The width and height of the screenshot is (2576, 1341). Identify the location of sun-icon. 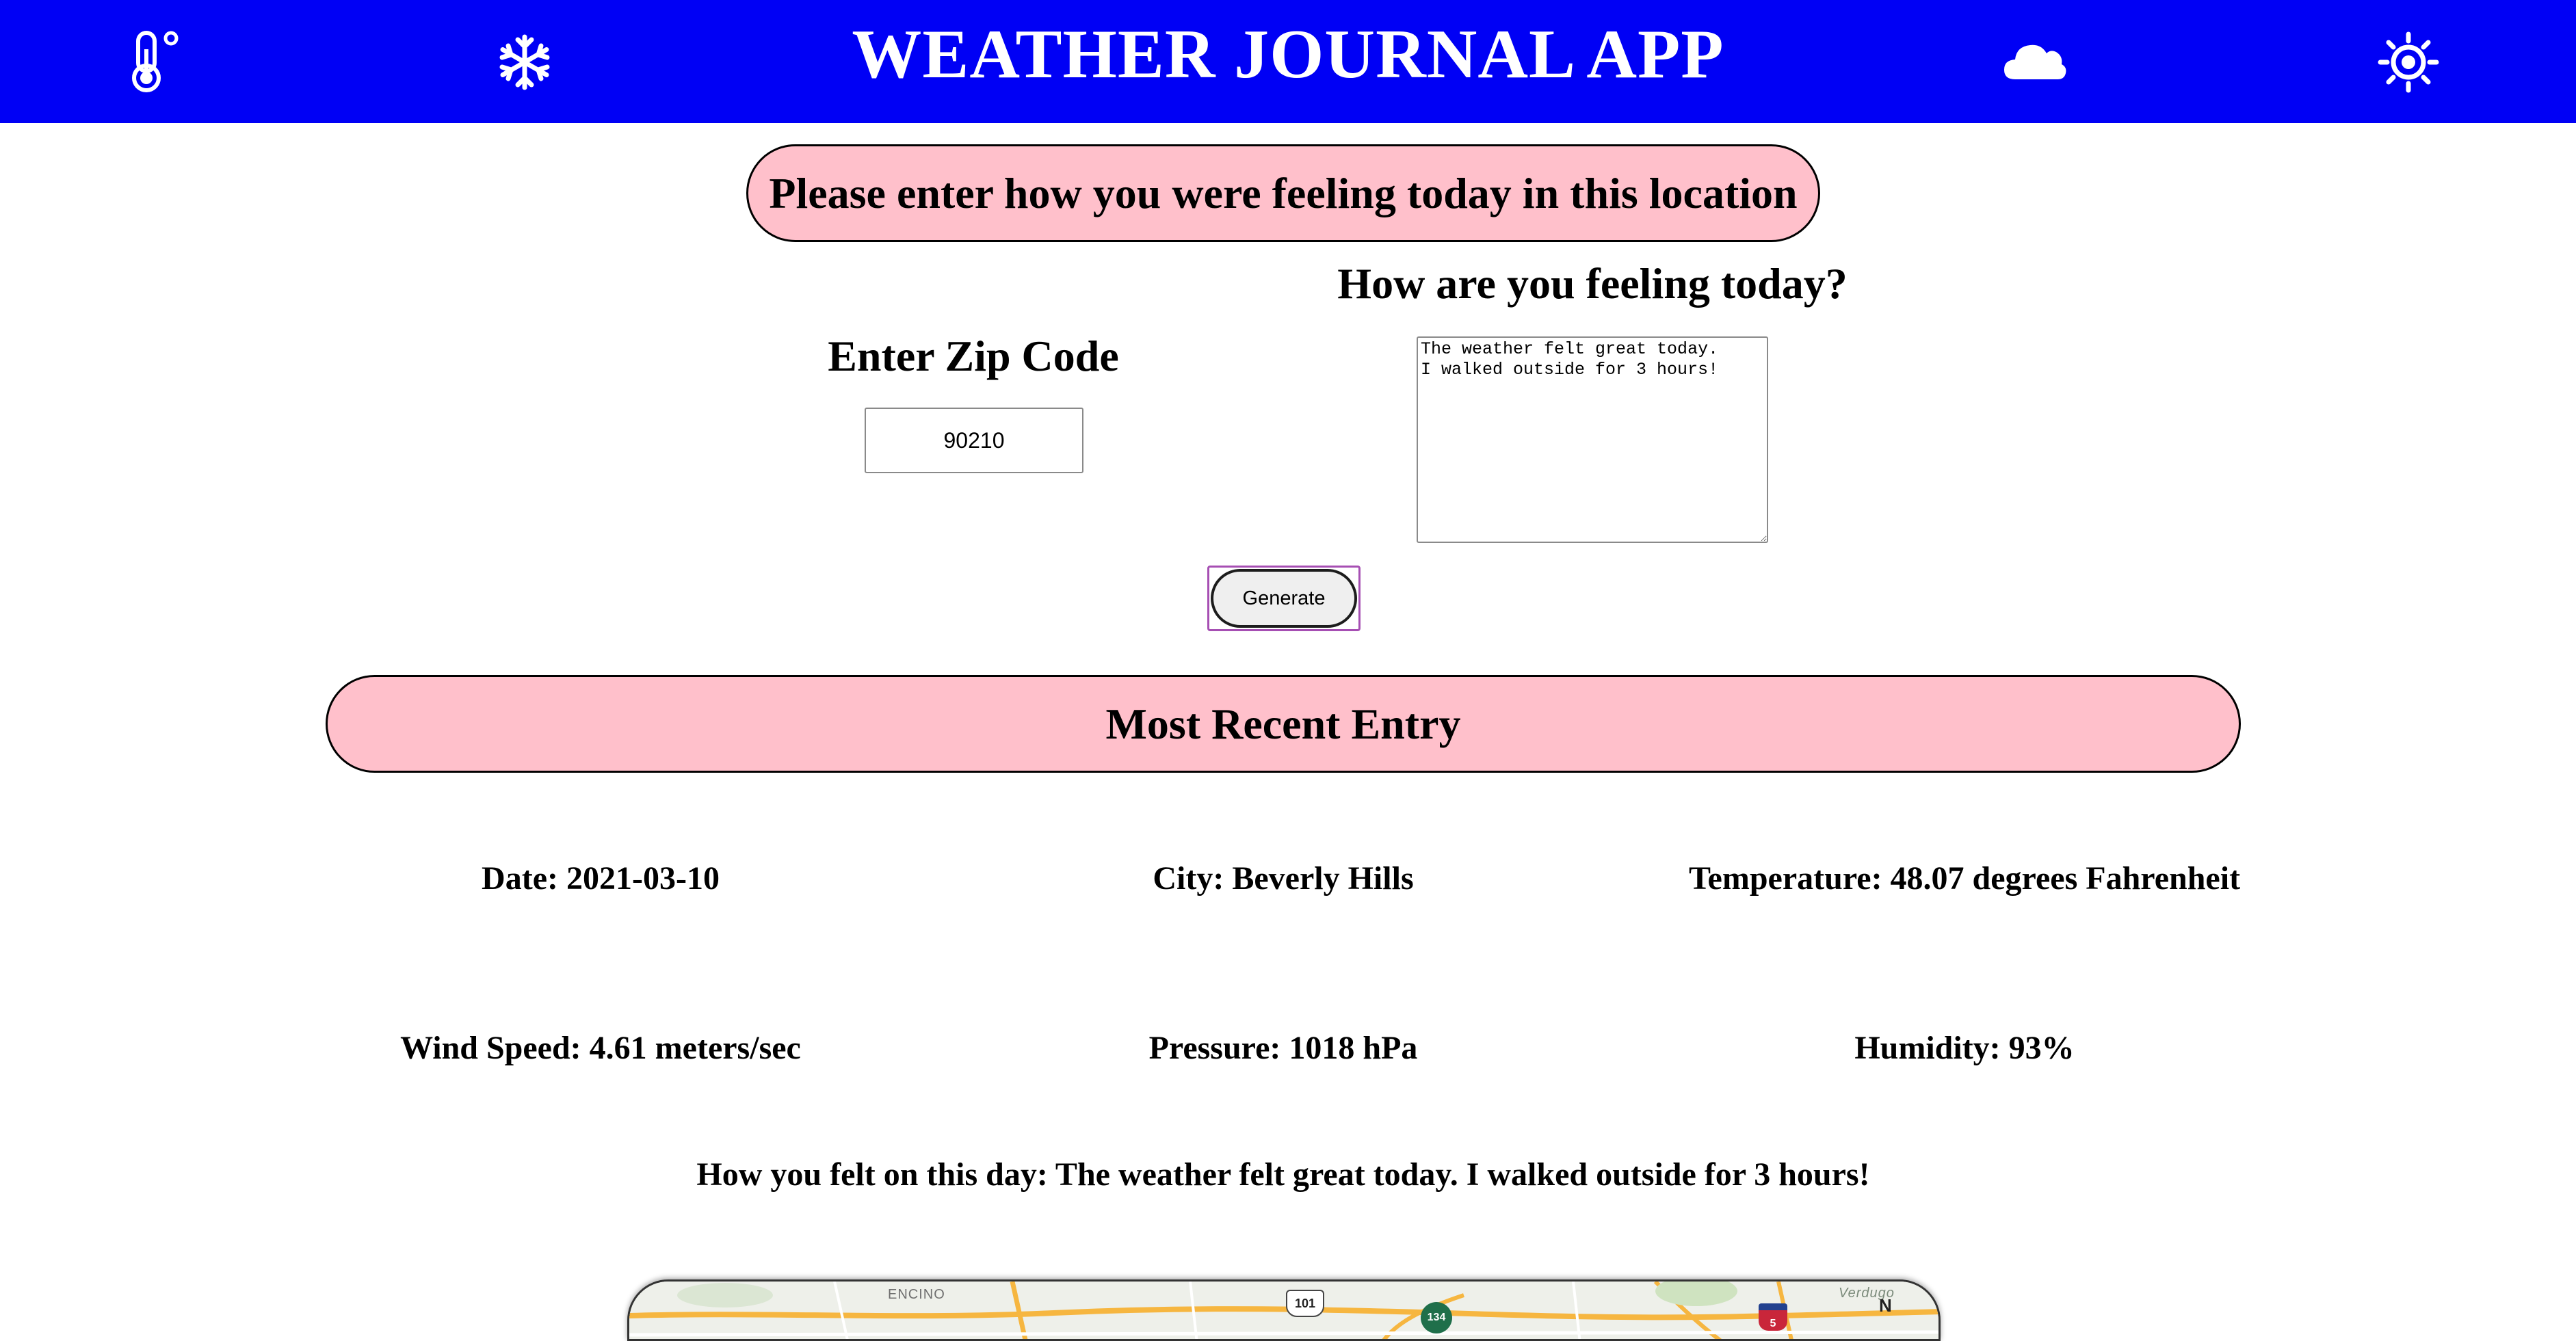
(2408, 62).